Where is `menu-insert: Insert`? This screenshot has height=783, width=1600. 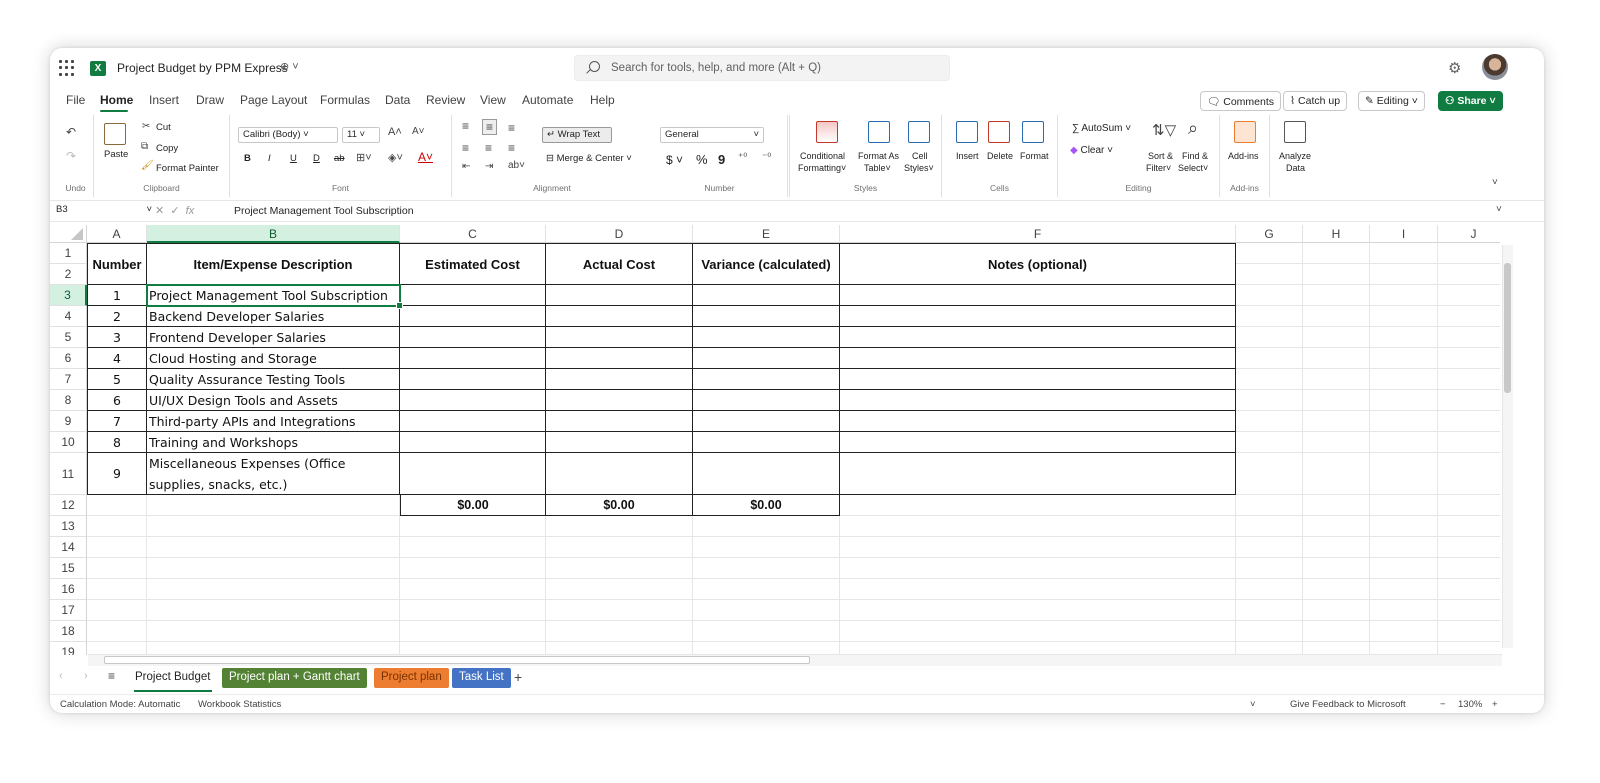 menu-insert: Insert is located at coordinates (164, 100).